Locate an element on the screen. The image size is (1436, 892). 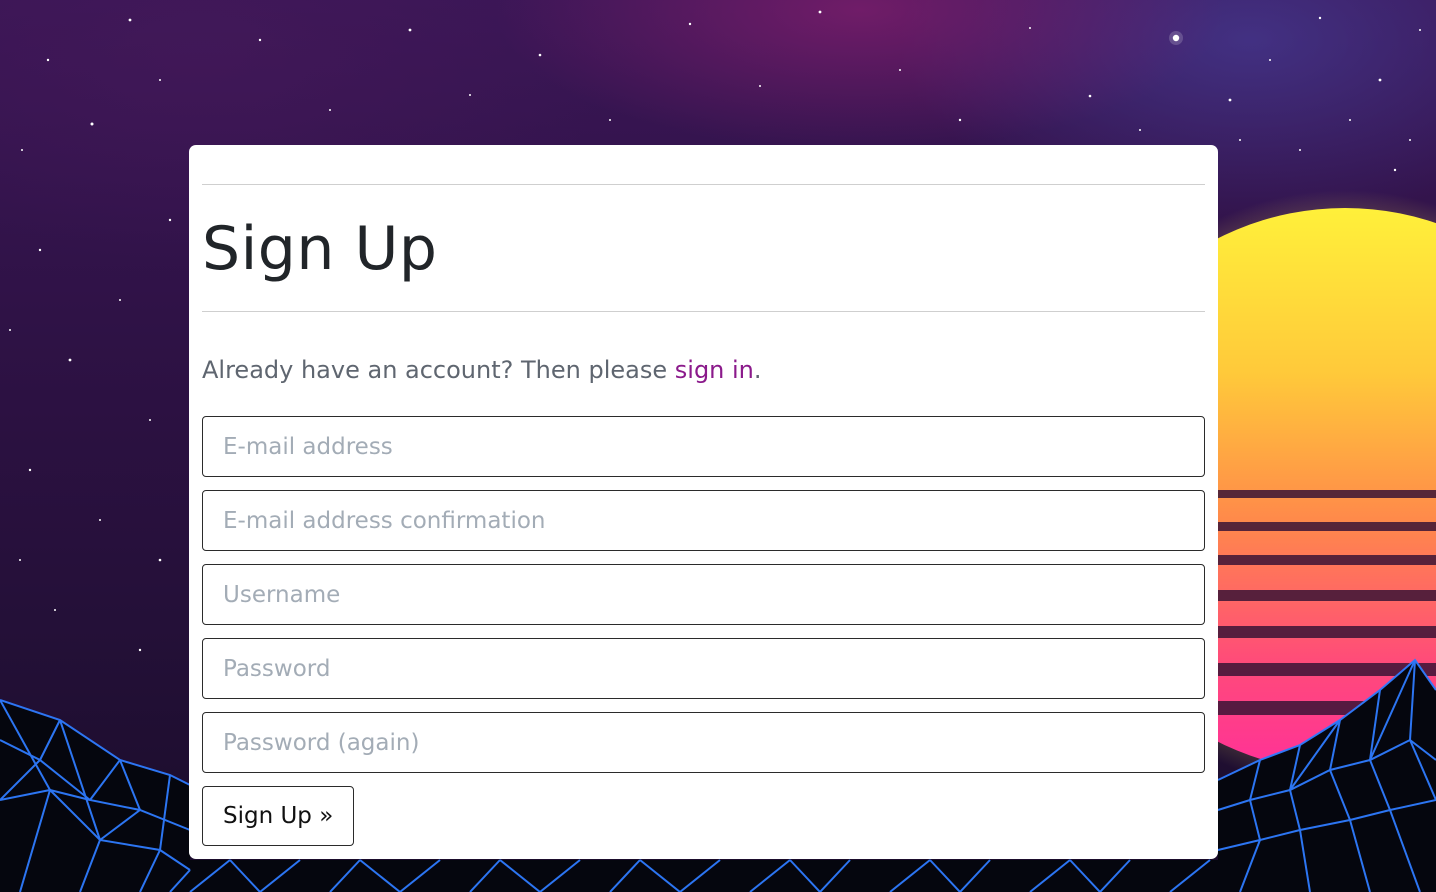
top-divider is located at coordinates (703, 184).